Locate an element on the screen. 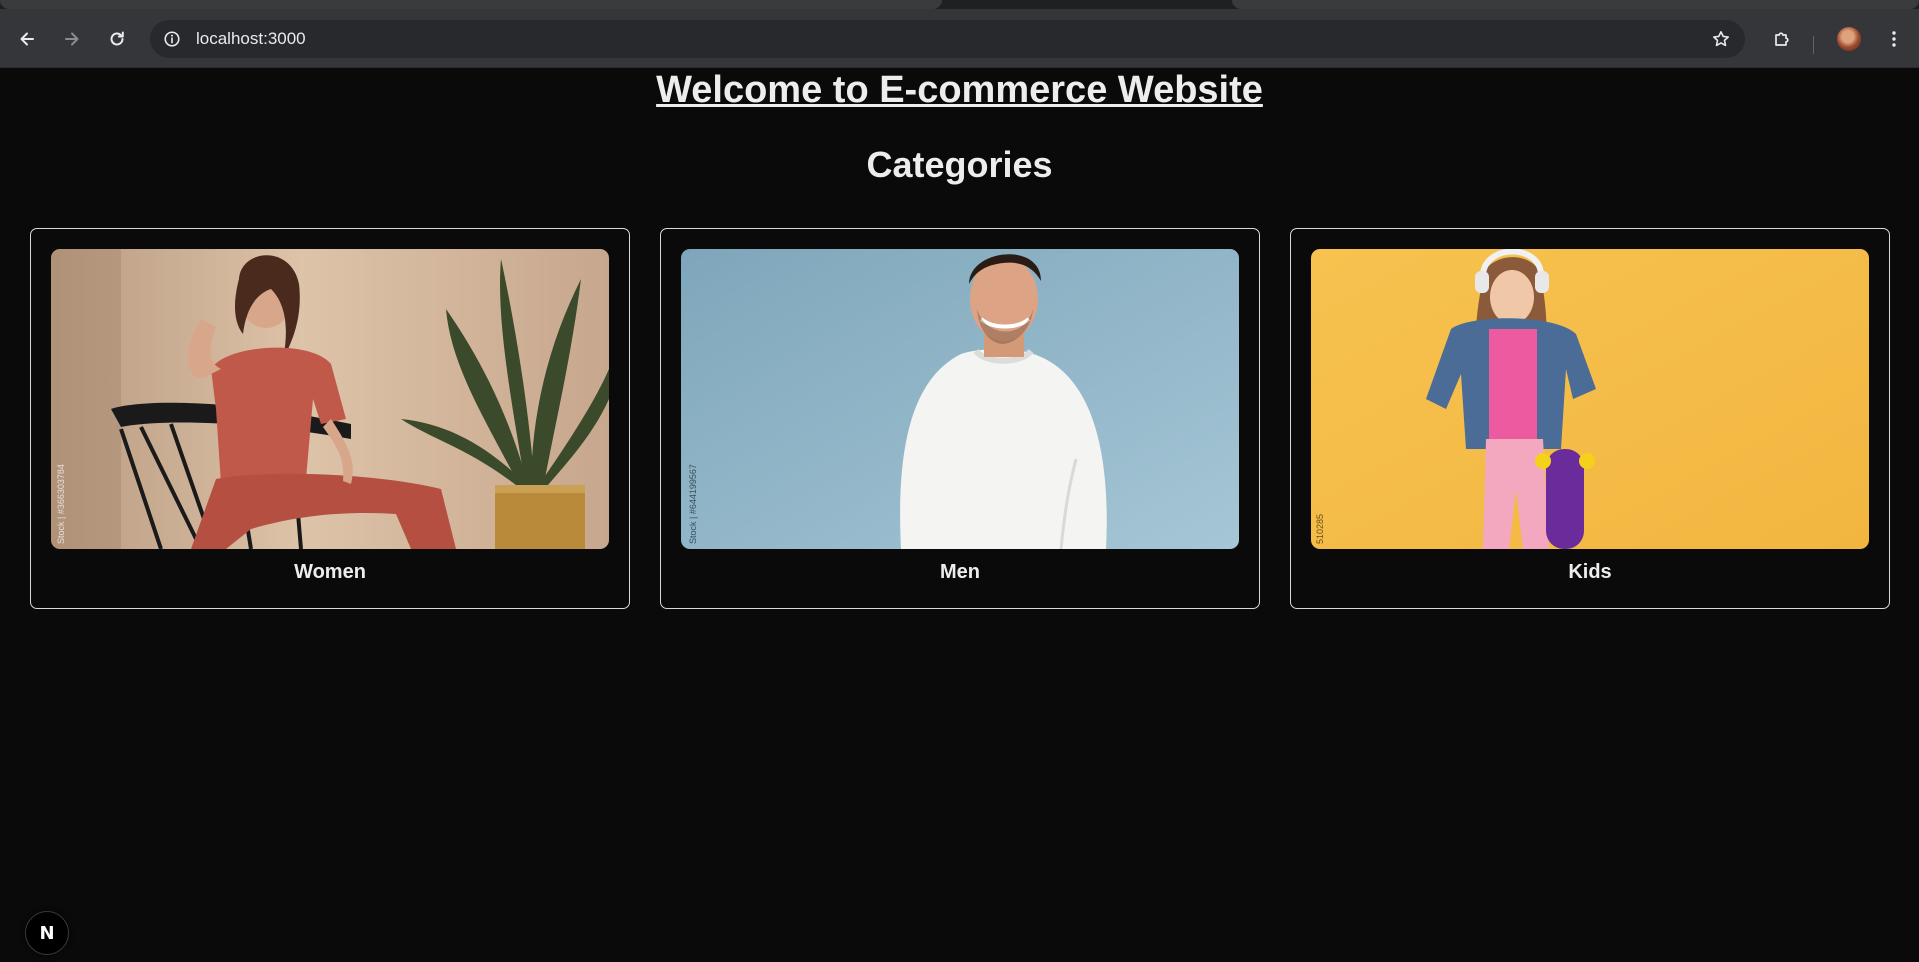 This screenshot has height=962, width=1919. address-bar: localhost:3000 is located at coordinates (947, 39).